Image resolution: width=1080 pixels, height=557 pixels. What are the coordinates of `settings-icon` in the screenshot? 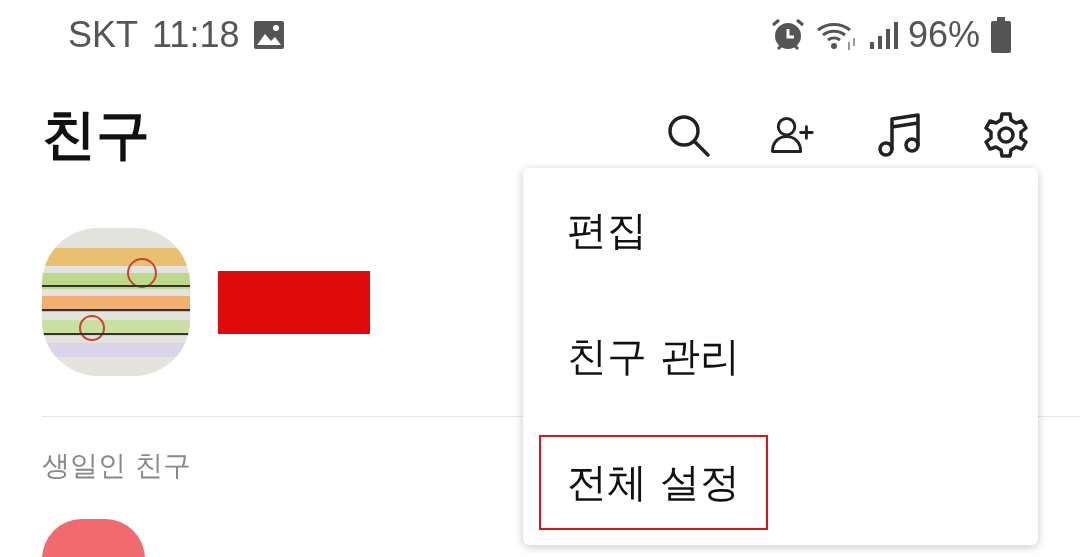 It's located at (1006, 135).